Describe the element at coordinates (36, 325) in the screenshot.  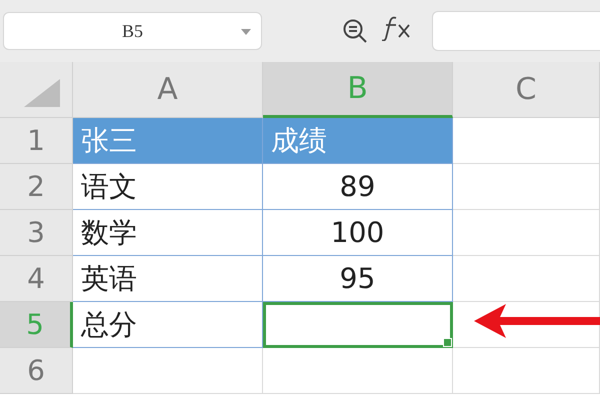
I see `row-header: 5` at that location.